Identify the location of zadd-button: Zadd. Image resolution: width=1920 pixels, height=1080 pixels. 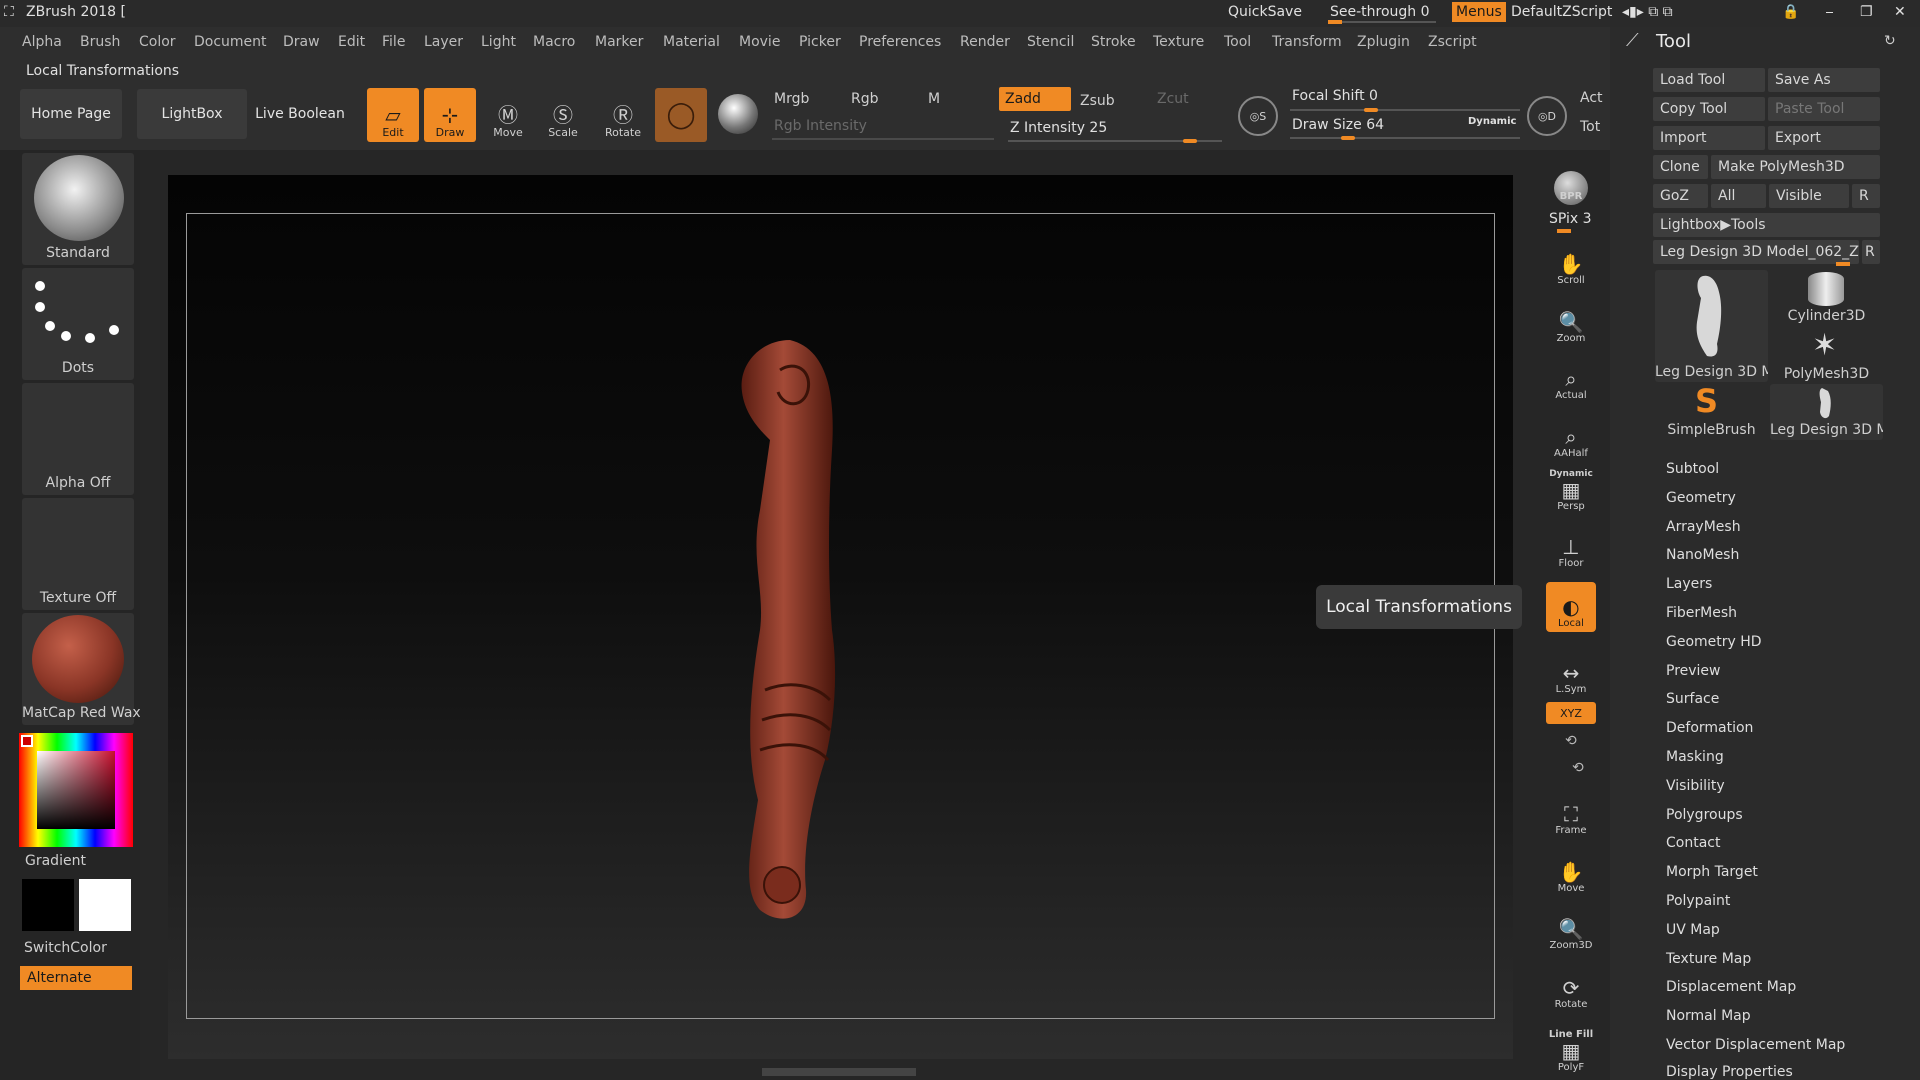
(1035, 99).